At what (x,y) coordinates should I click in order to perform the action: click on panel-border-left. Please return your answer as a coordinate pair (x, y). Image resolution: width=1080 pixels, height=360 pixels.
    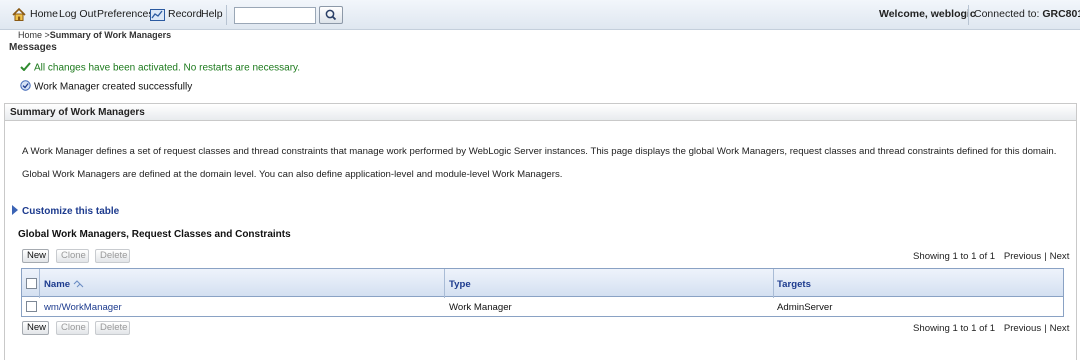
    Looking at the image, I should click on (4, 232).